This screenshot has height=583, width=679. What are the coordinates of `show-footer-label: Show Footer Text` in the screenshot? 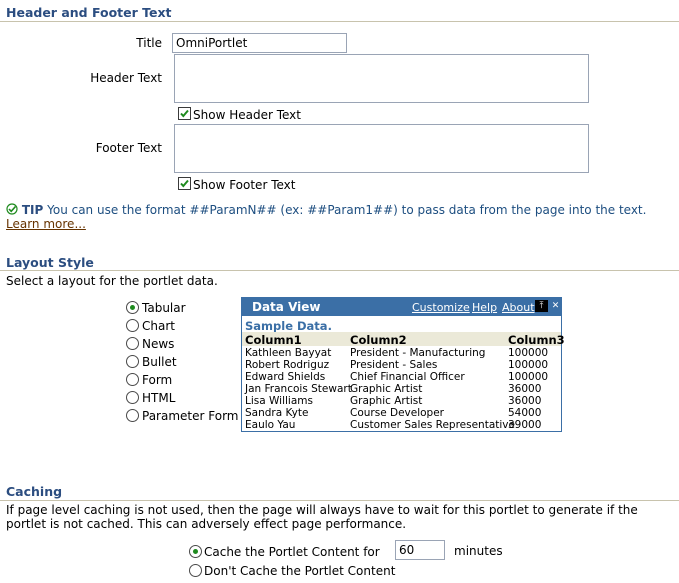 It's located at (244, 185).